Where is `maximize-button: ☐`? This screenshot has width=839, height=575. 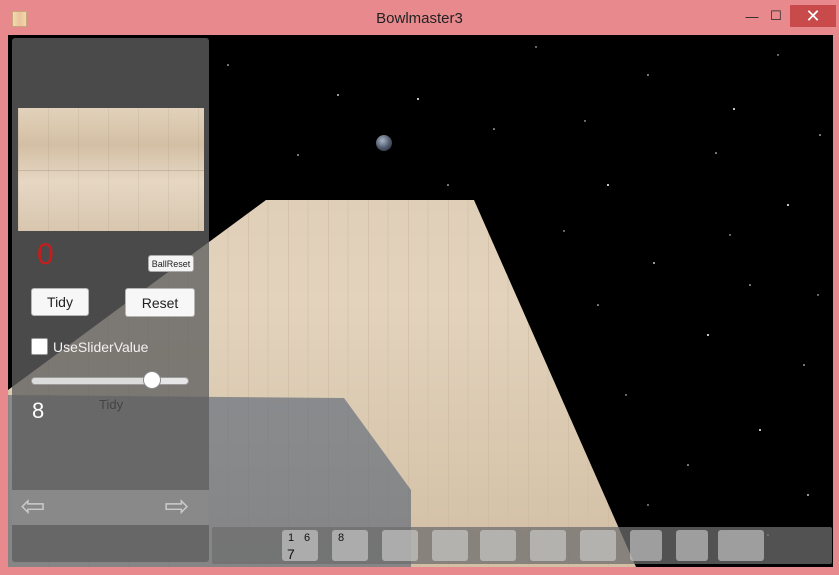
maximize-button: ☐ is located at coordinates (776, 16).